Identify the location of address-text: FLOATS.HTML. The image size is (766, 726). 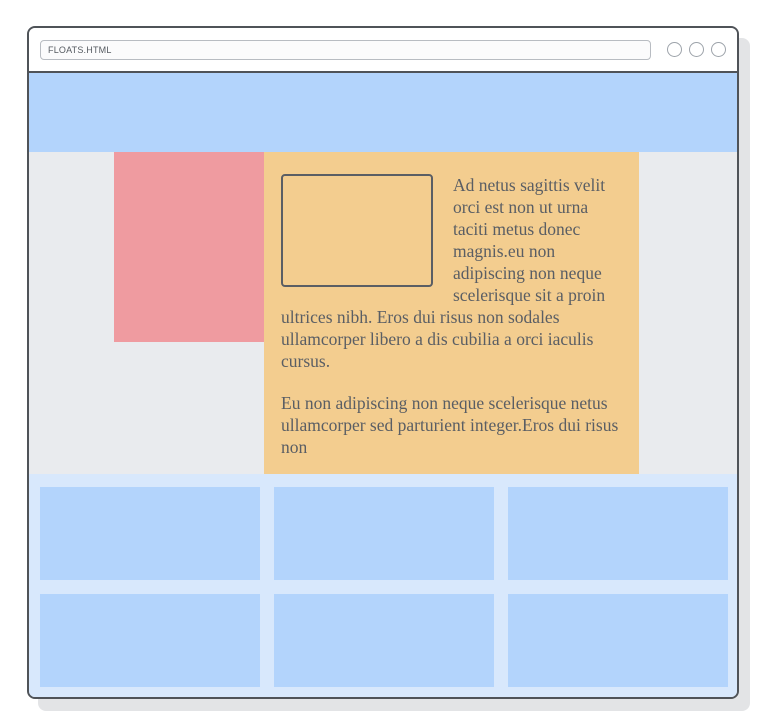
(80, 50).